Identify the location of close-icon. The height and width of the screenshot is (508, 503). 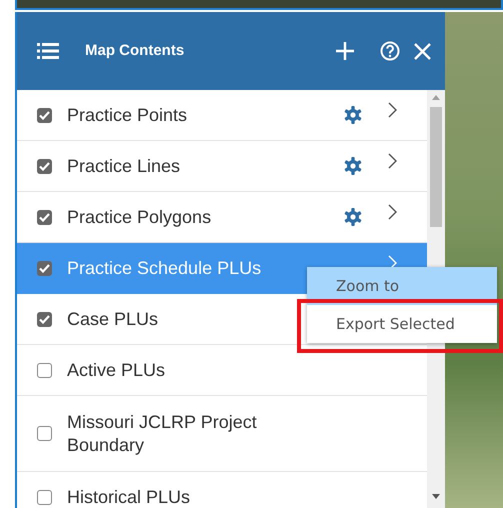
(422, 51).